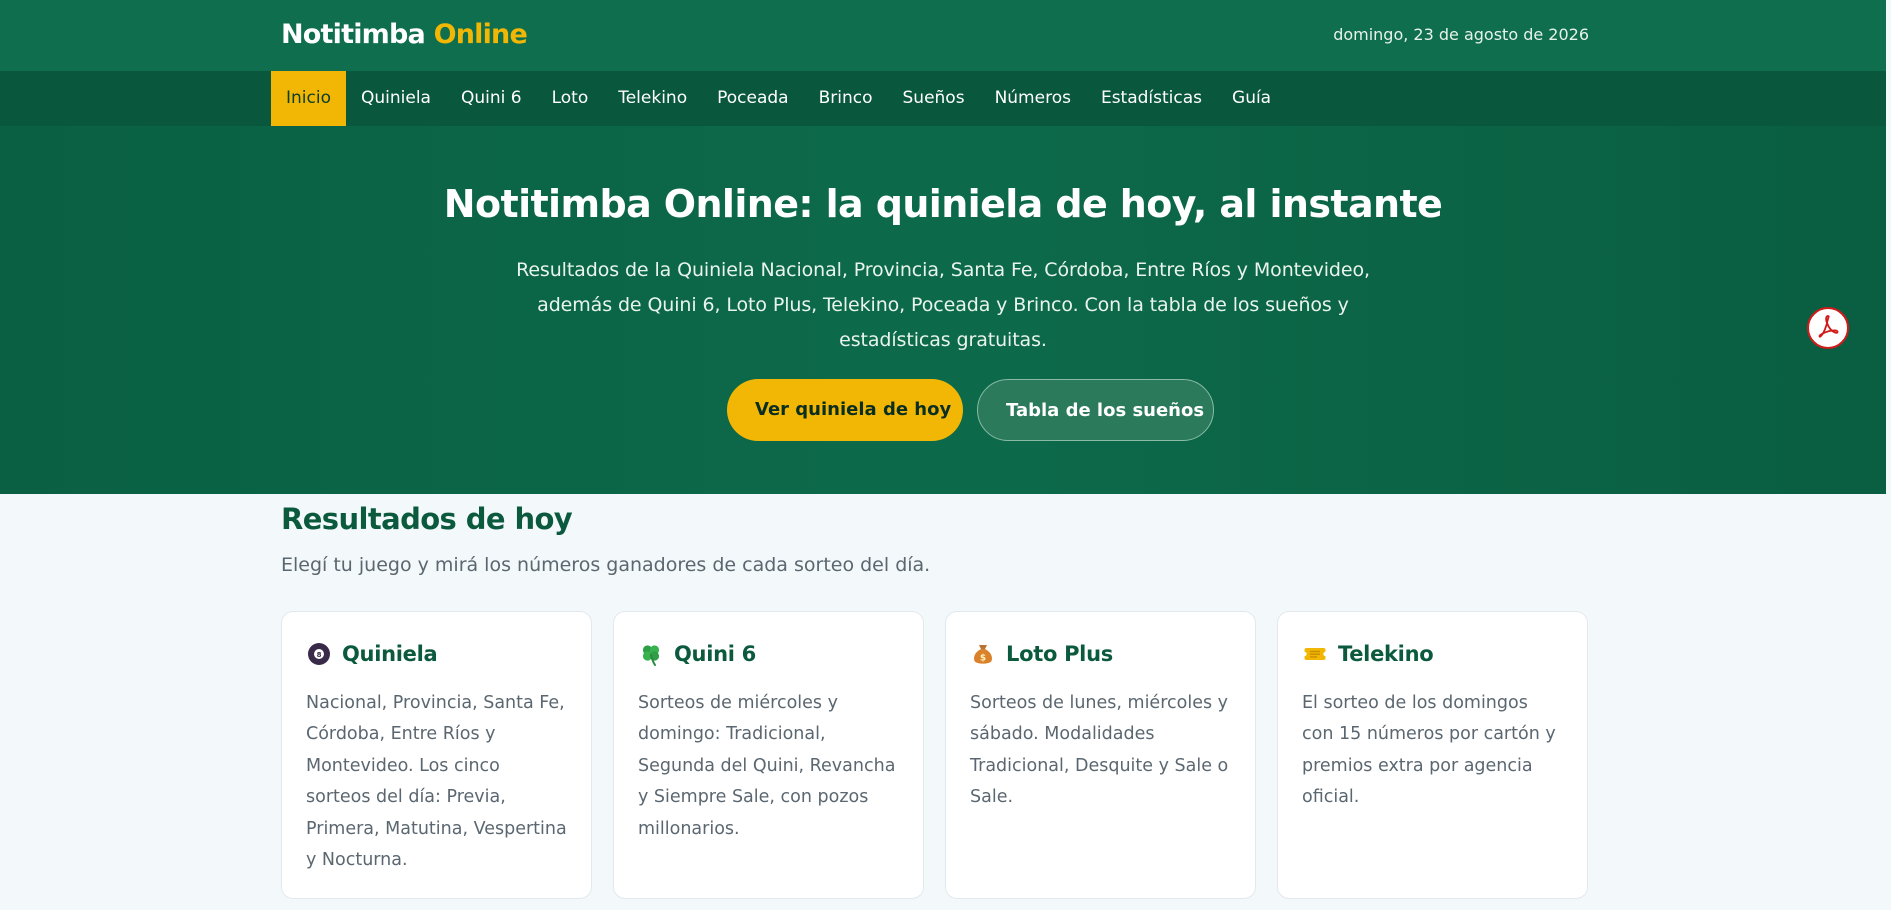  What do you see at coordinates (308, 98) in the screenshot?
I see `nav-item-inicio: Inicio` at bounding box center [308, 98].